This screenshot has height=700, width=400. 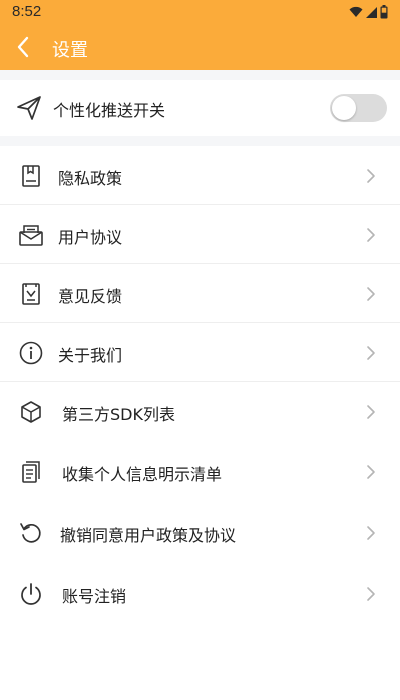 What do you see at coordinates (356, 11) in the screenshot?
I see `wifi-icon` at bounding box center [356, 11].